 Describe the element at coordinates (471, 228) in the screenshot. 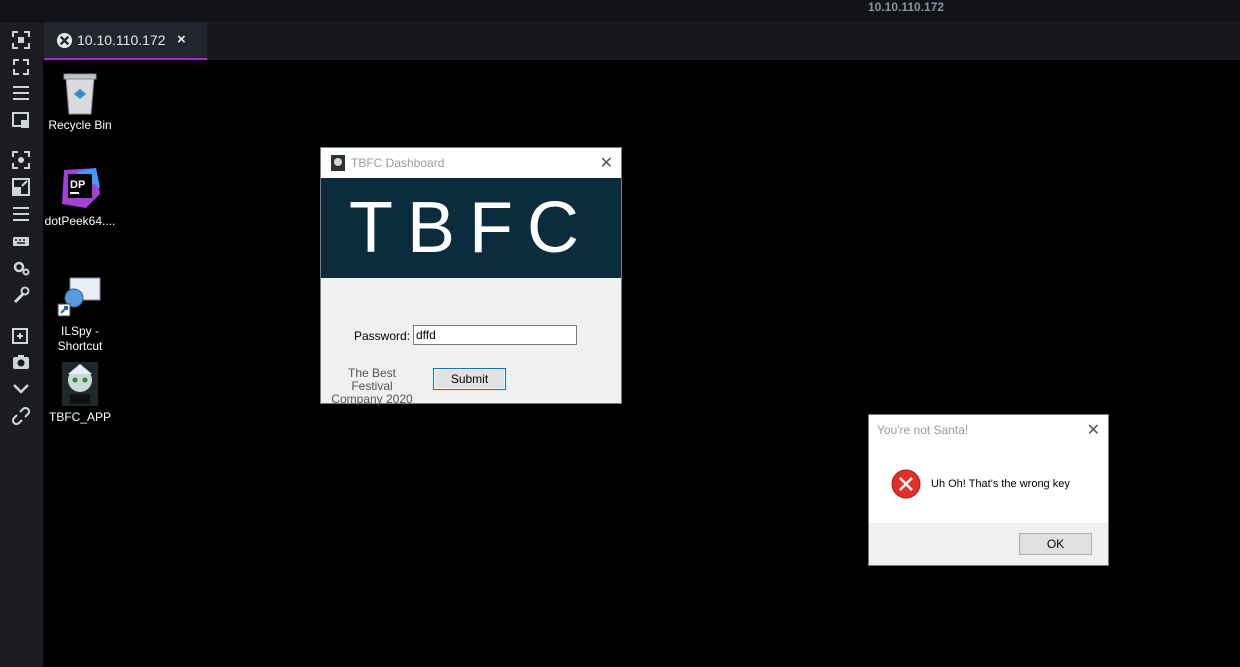

I see `tbfc-banner: TBFC` at that location.